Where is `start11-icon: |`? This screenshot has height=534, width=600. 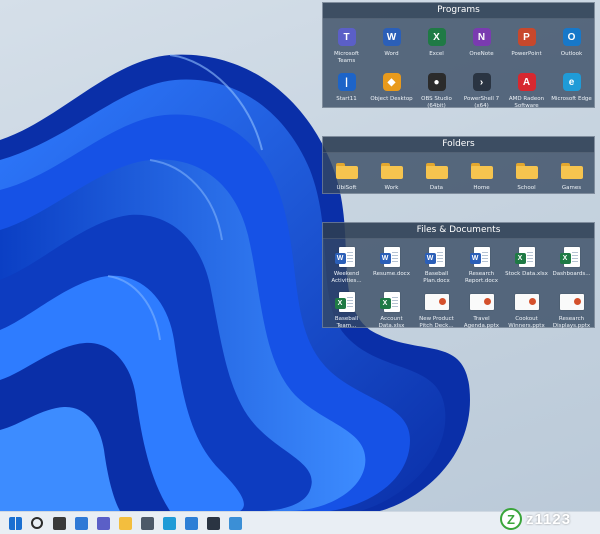
start11-icon: | is located at coordinates (347, 82).